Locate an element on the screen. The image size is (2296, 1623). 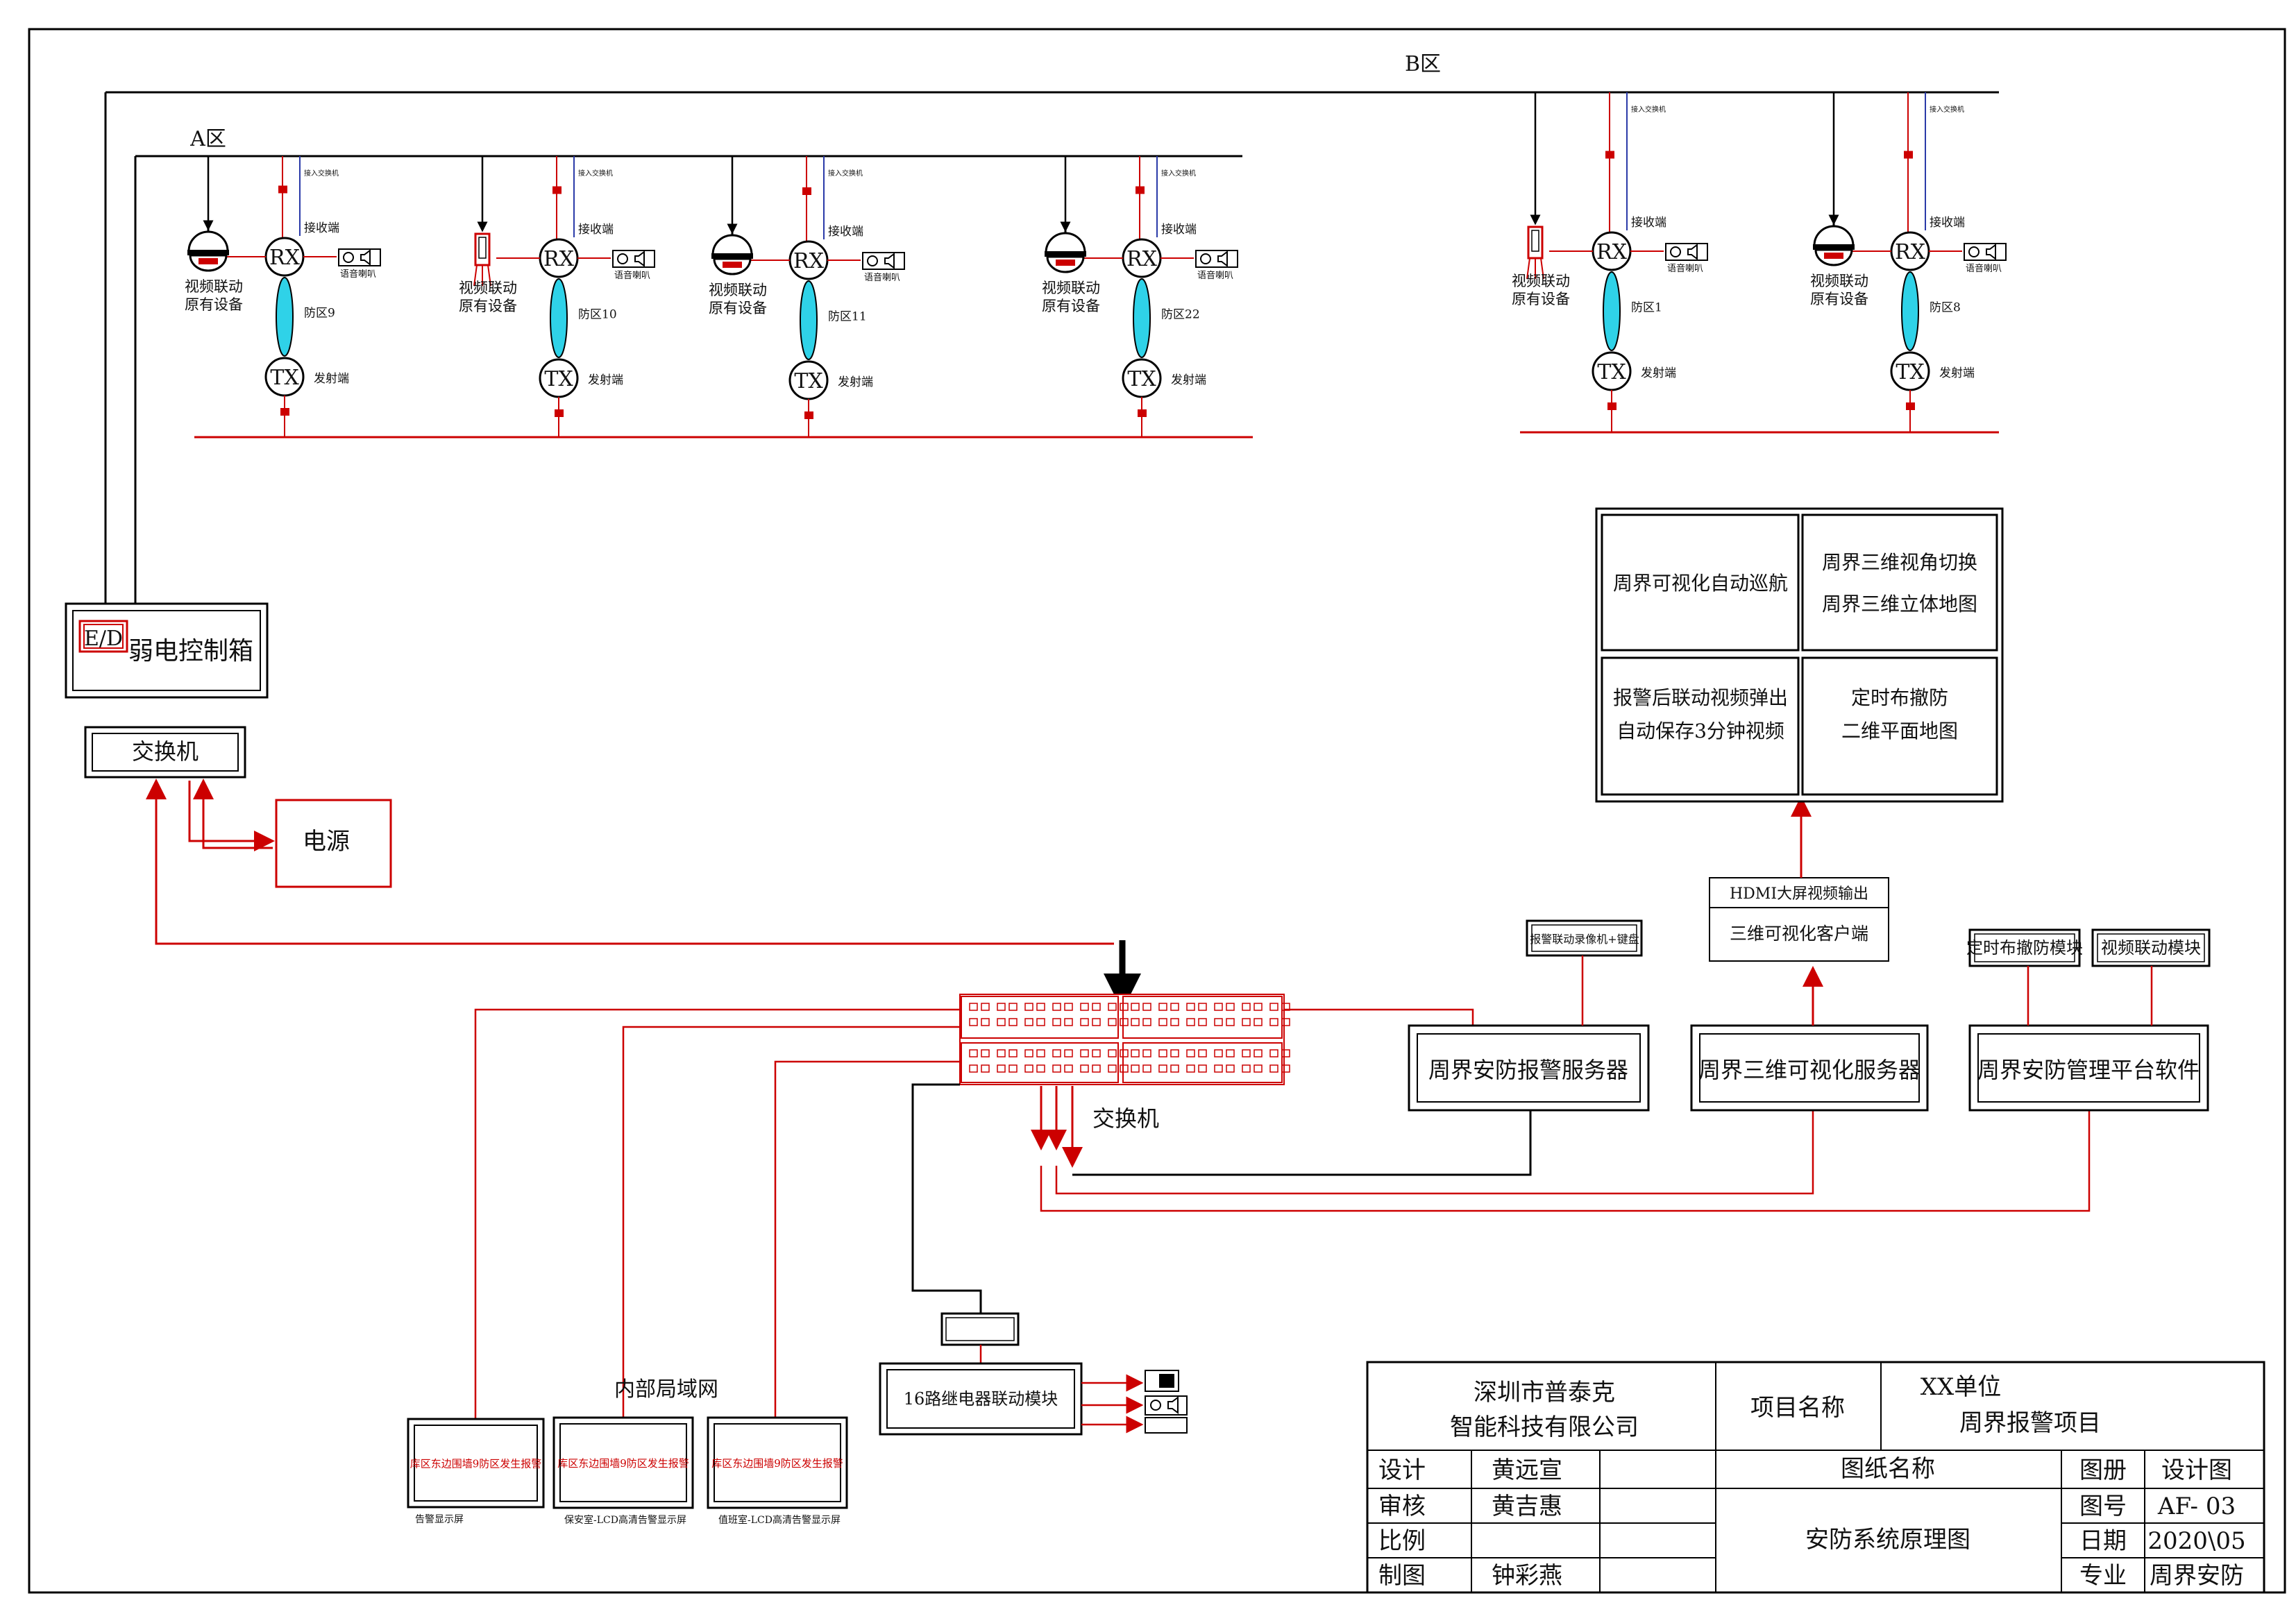
zone-label: 防区8 is located at coordinates (1945, 308).